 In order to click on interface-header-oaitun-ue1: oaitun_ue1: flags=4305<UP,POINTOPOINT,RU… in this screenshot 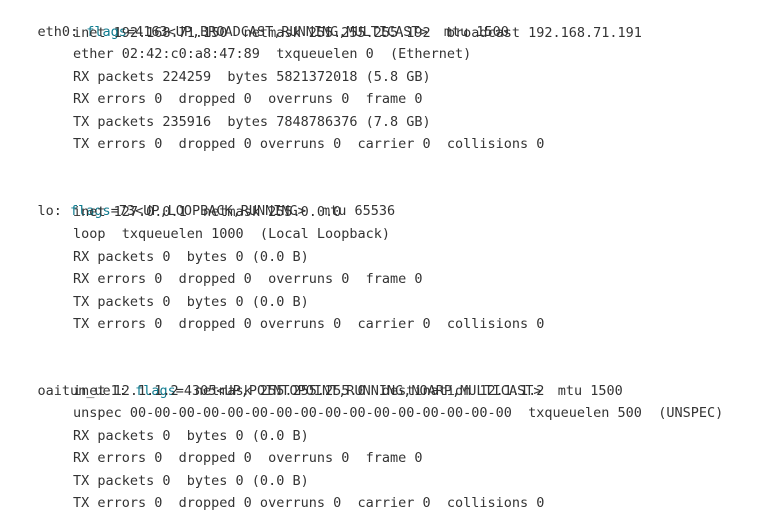, I will do `click(314, 378)`.